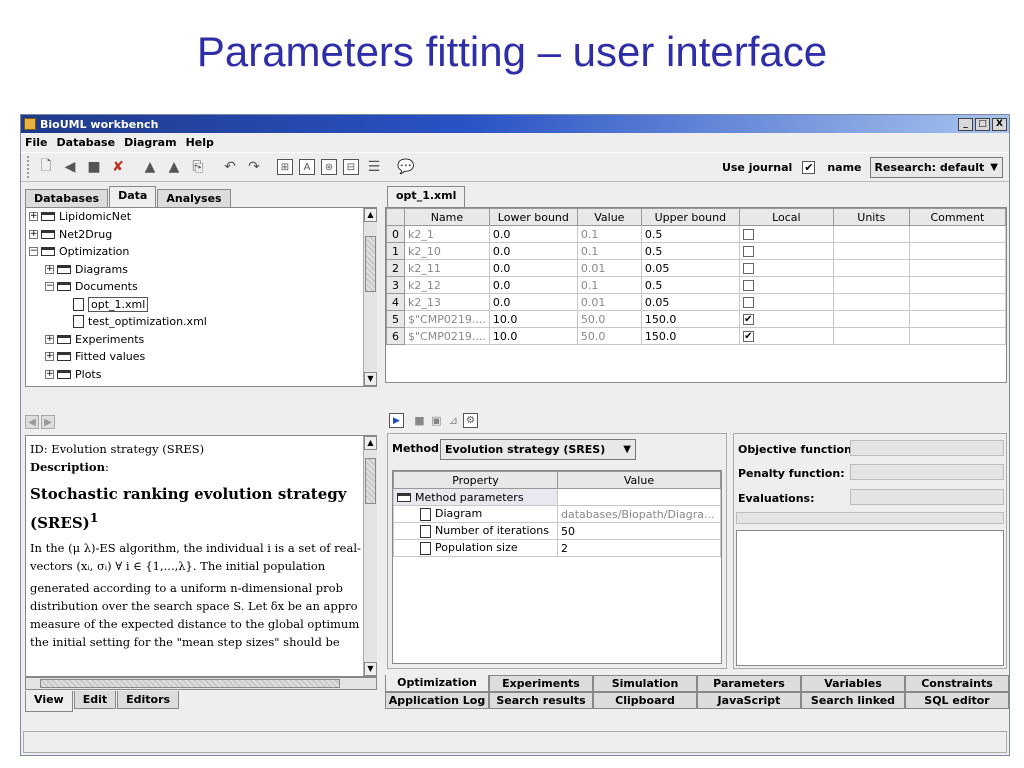  Describe the element at coordinates (201, 357) in the screenshot. I see `tree-node: + Fitted values` at that location.